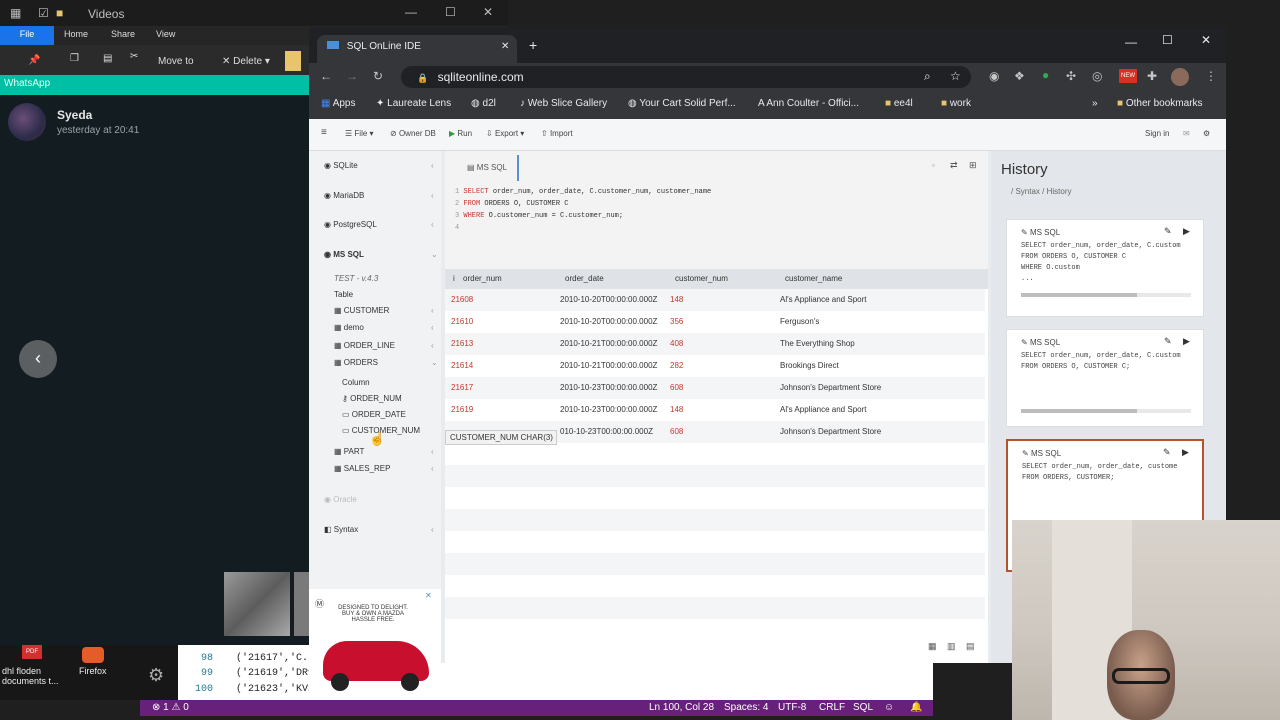  I want to click on column-header-order-date: order_date, so click(584, 278).